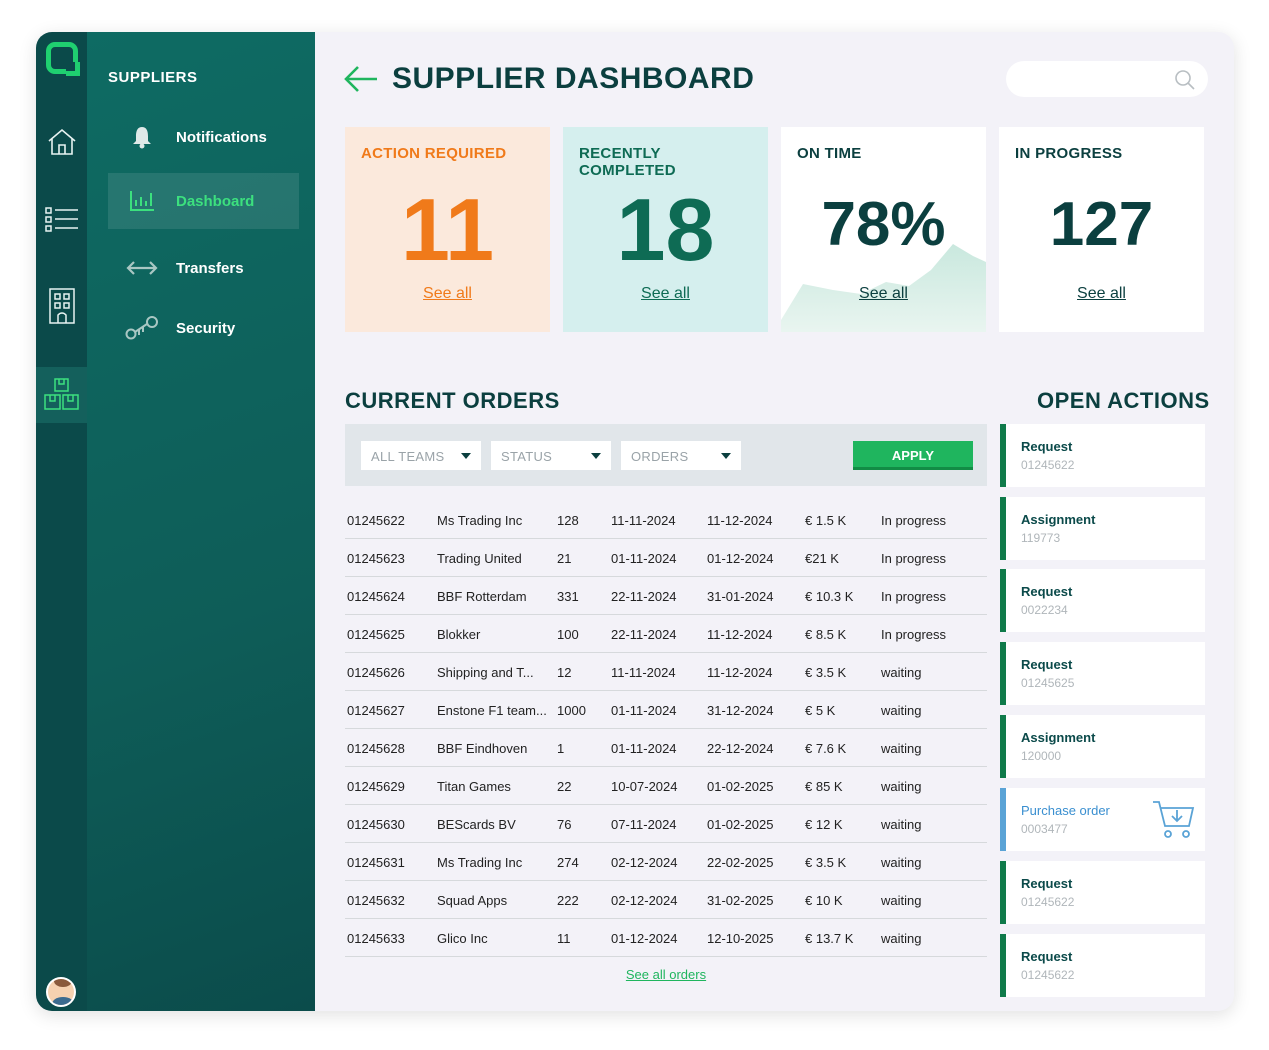  Describe the element at coordinates (740, 748) in the screenshot. I see `table-cell: 22-12-2024` at that location.